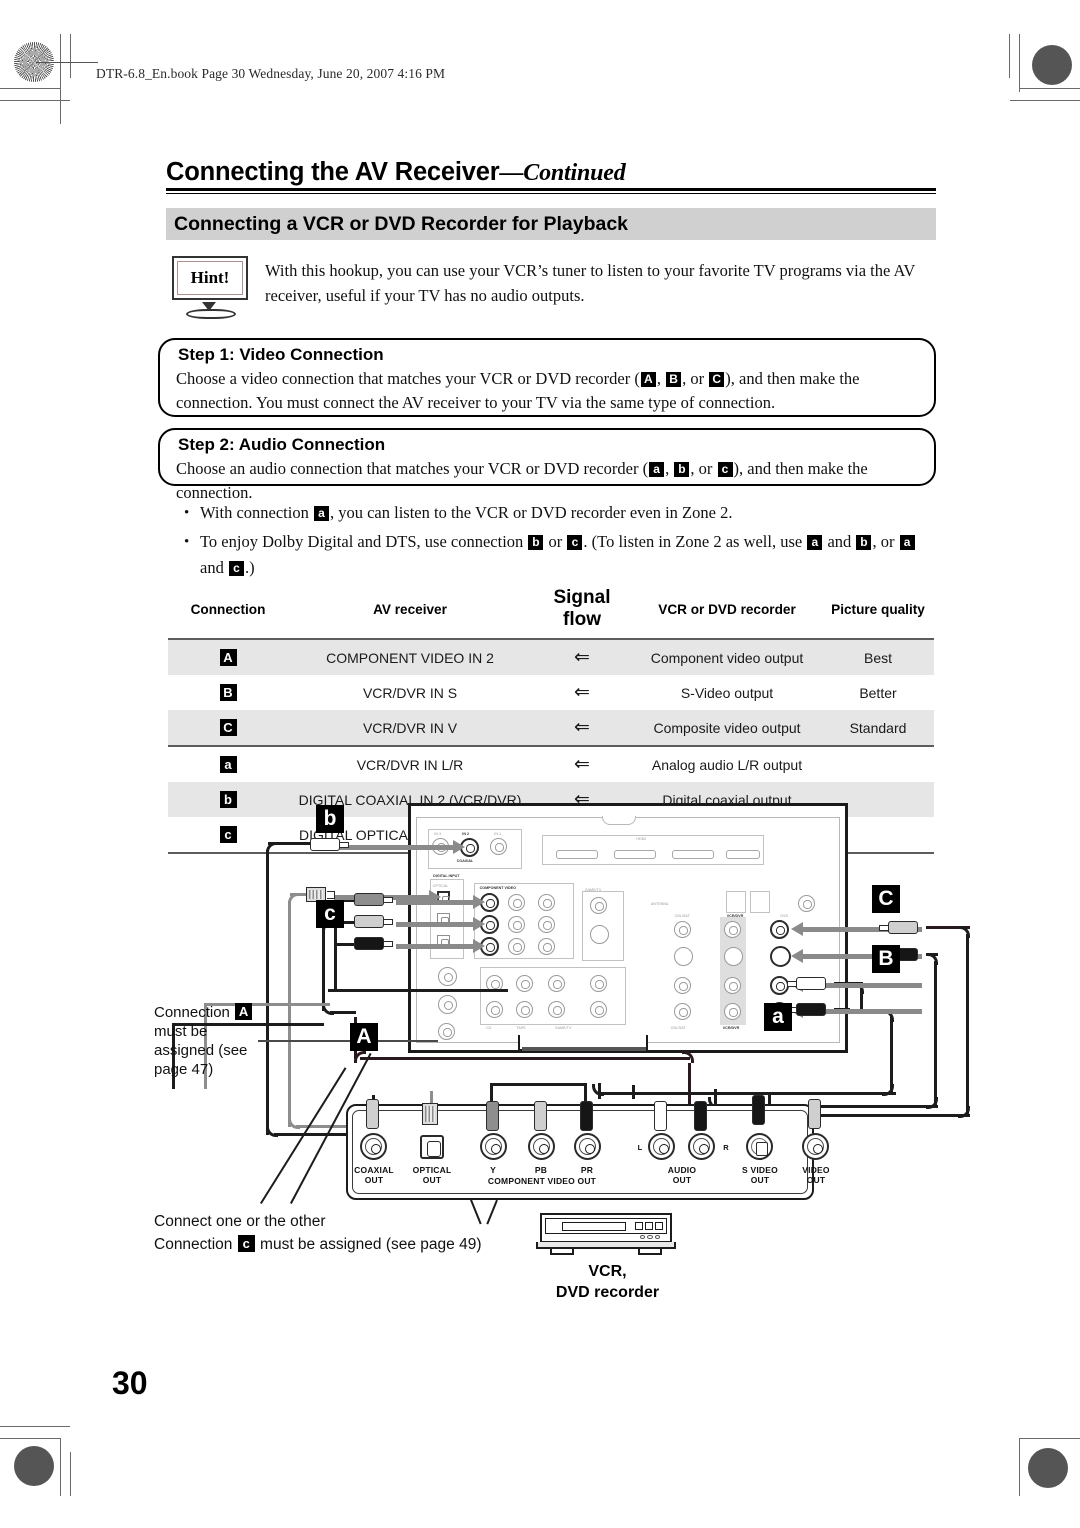  Describe the element at coordinates (727, 609) in the screenshot. I see `col-vcr-dvd: VCR or DVD recorder` at that location.